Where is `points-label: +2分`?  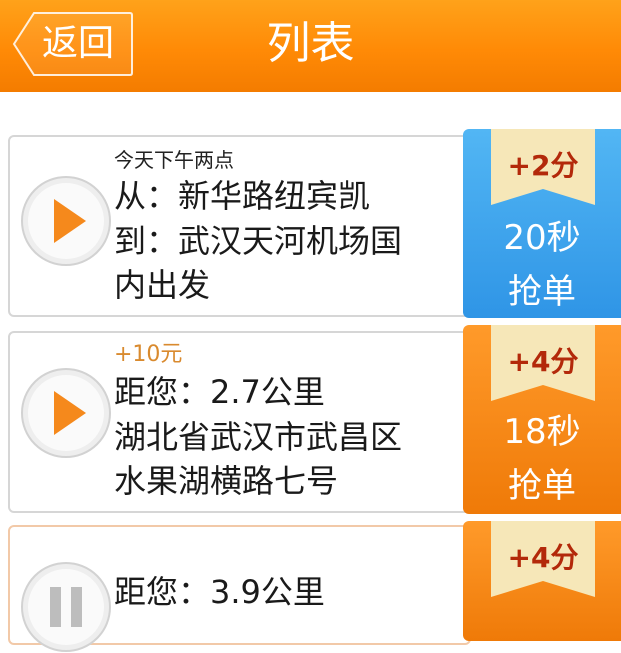
points-label: +2分 is located at coordinates (543, 165).